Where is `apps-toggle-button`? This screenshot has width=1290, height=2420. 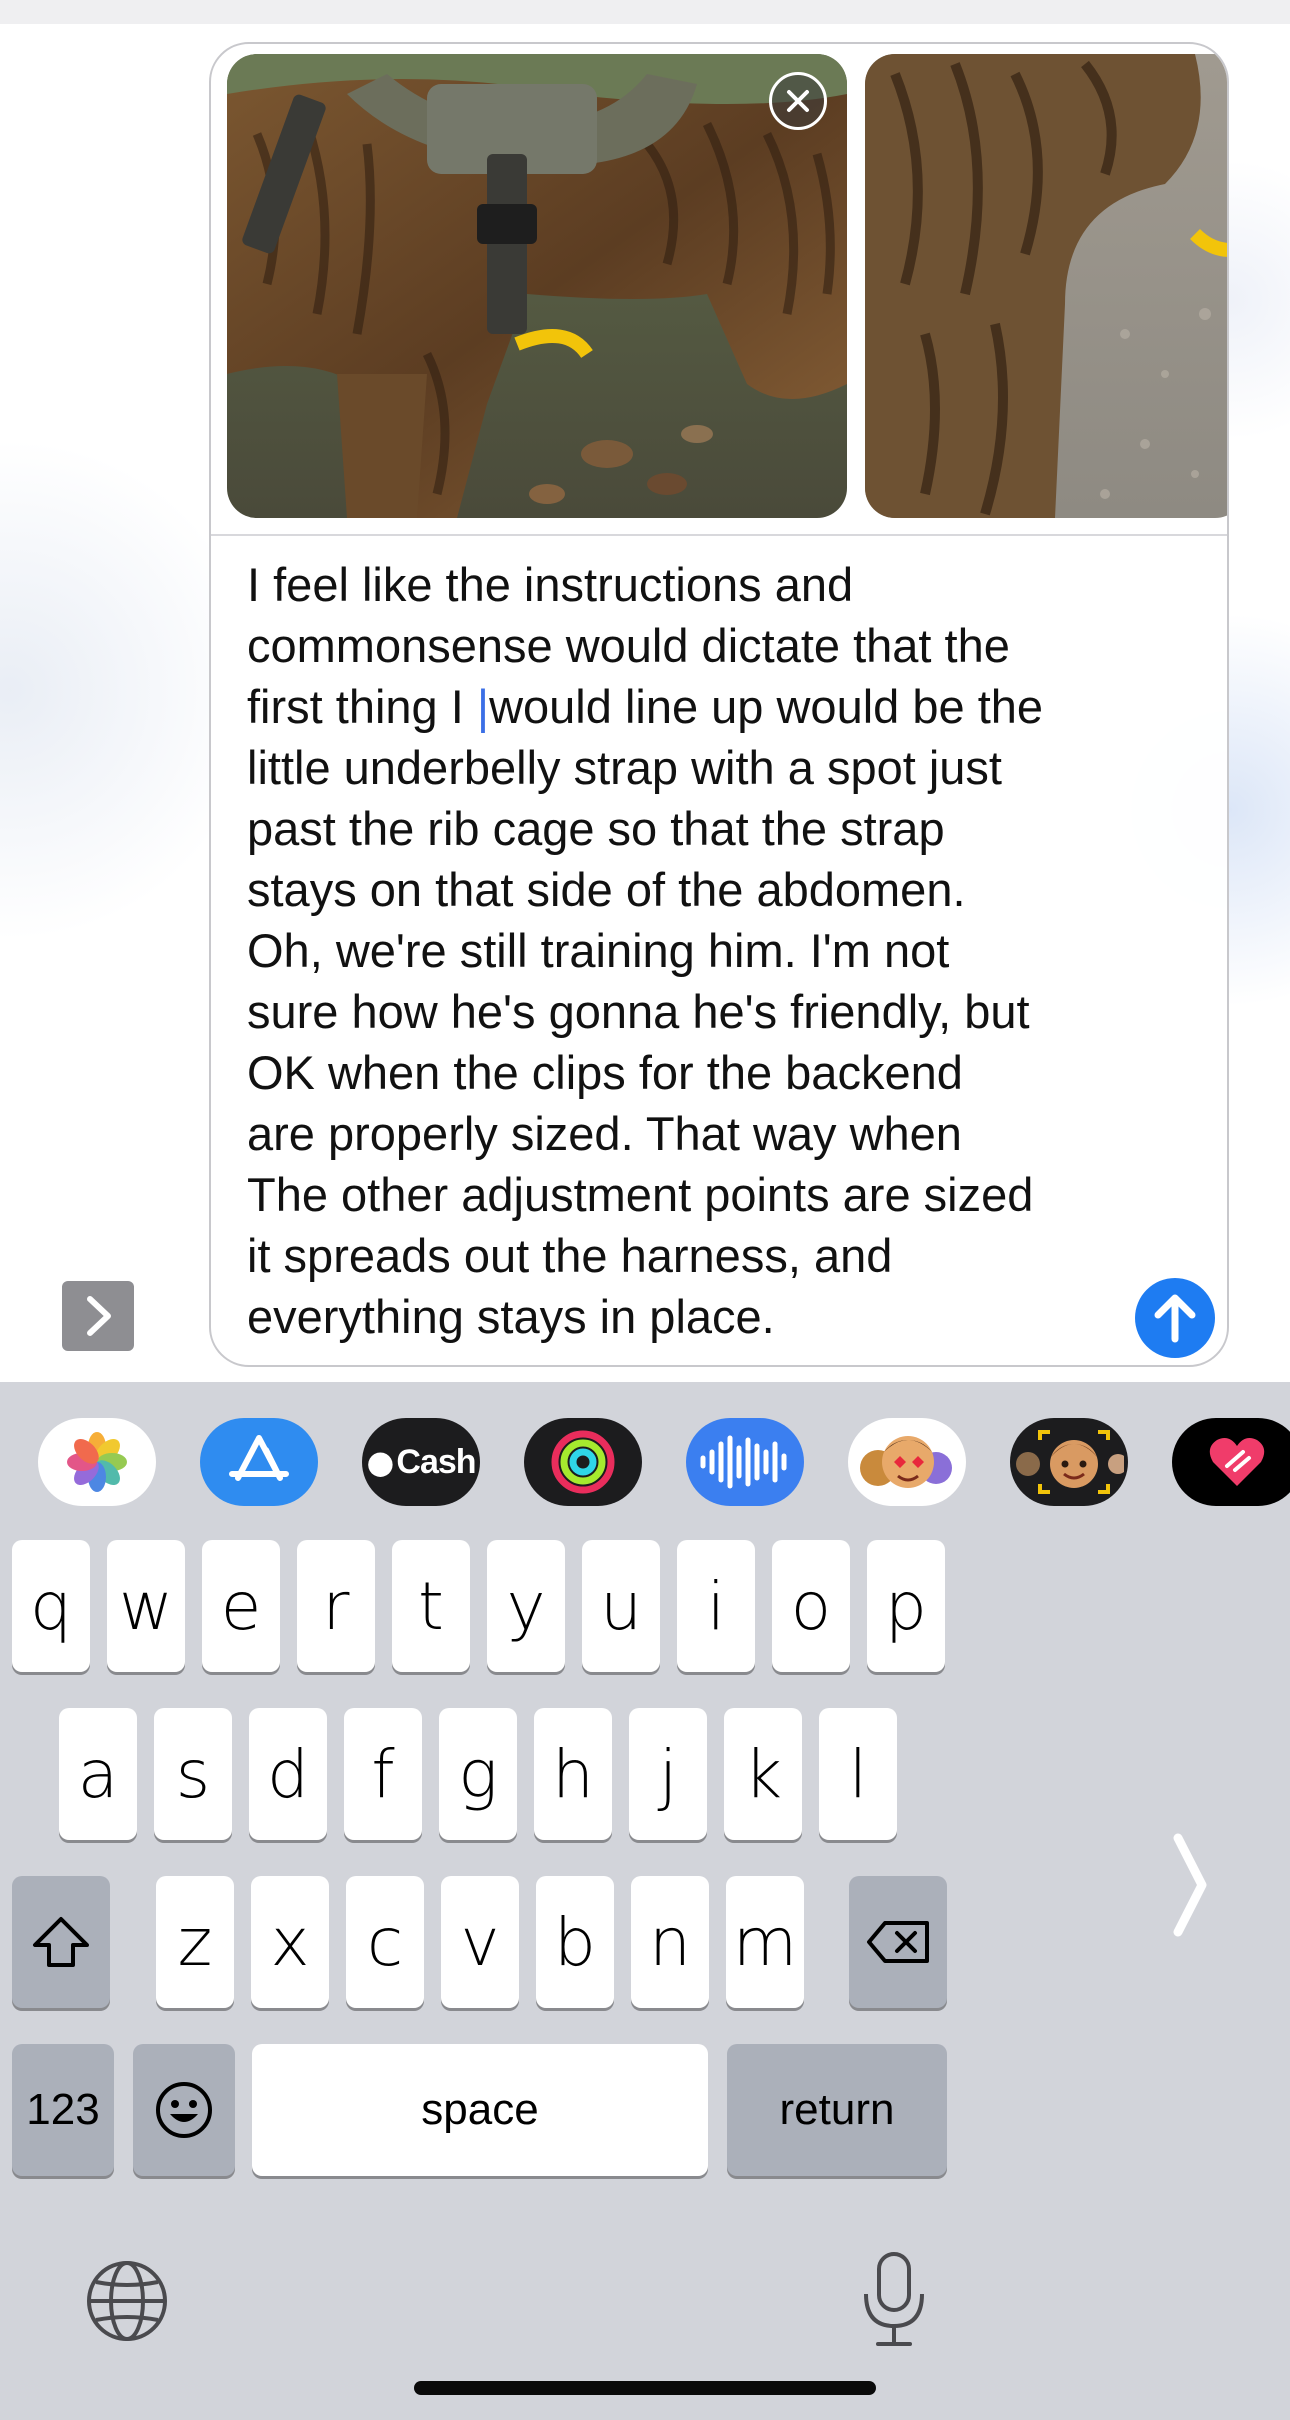
apps-toggle-button is located at coordinates (98, 1316).